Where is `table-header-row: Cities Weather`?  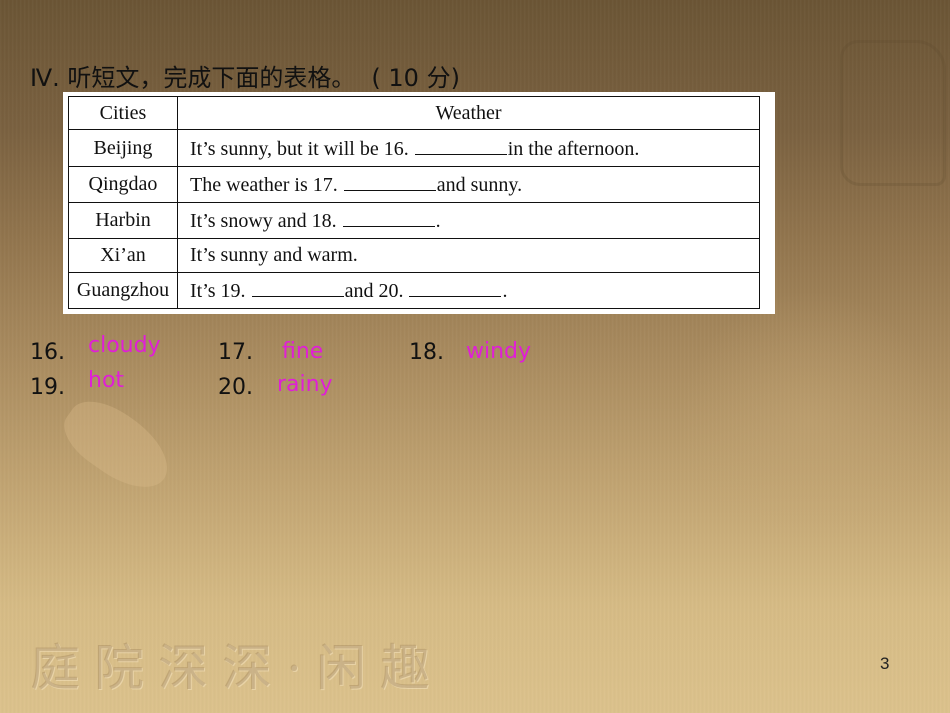 table-header-row: Cities Weather is located at coordinates (414, 113).